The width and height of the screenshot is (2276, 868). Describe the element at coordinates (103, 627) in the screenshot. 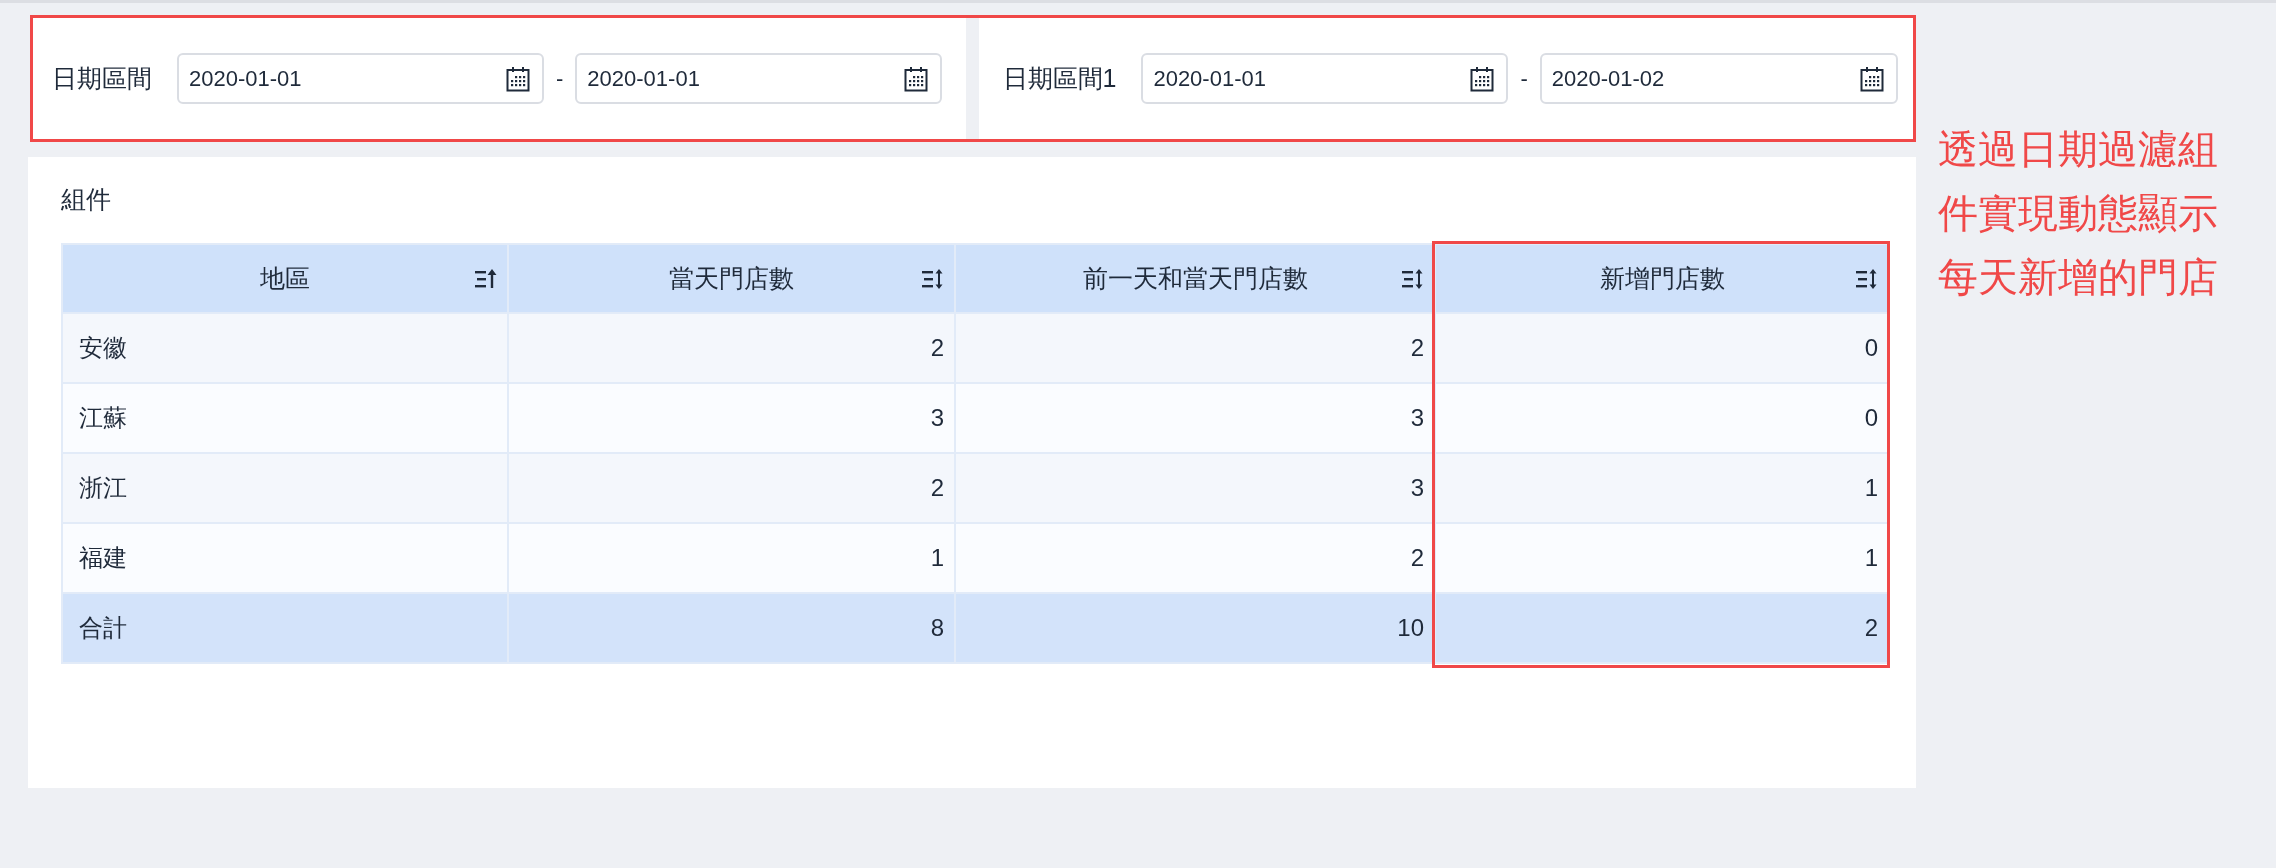

I see `total-cell: 合計` at that location.